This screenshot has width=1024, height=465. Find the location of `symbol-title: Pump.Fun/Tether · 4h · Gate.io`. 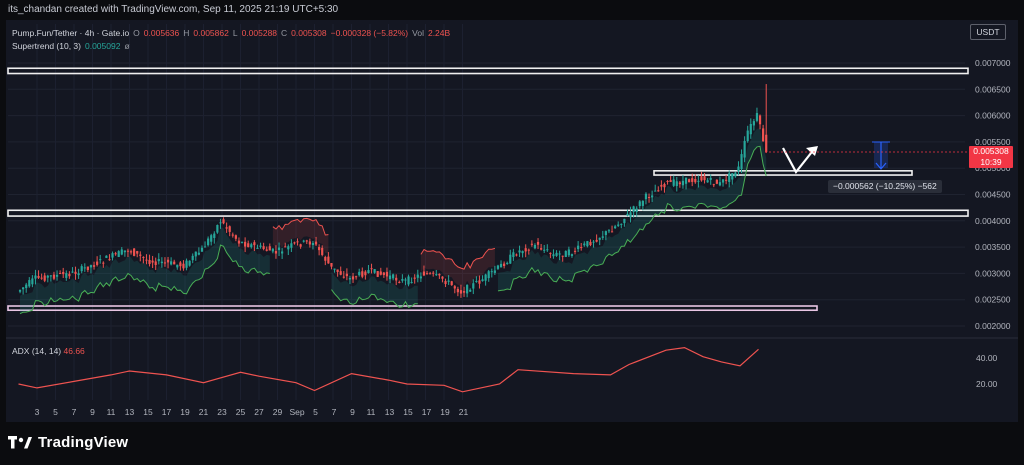

symbol-title: Pump.Fun/Tether · 4h · Gate.io is located at coordinates (70, 33).